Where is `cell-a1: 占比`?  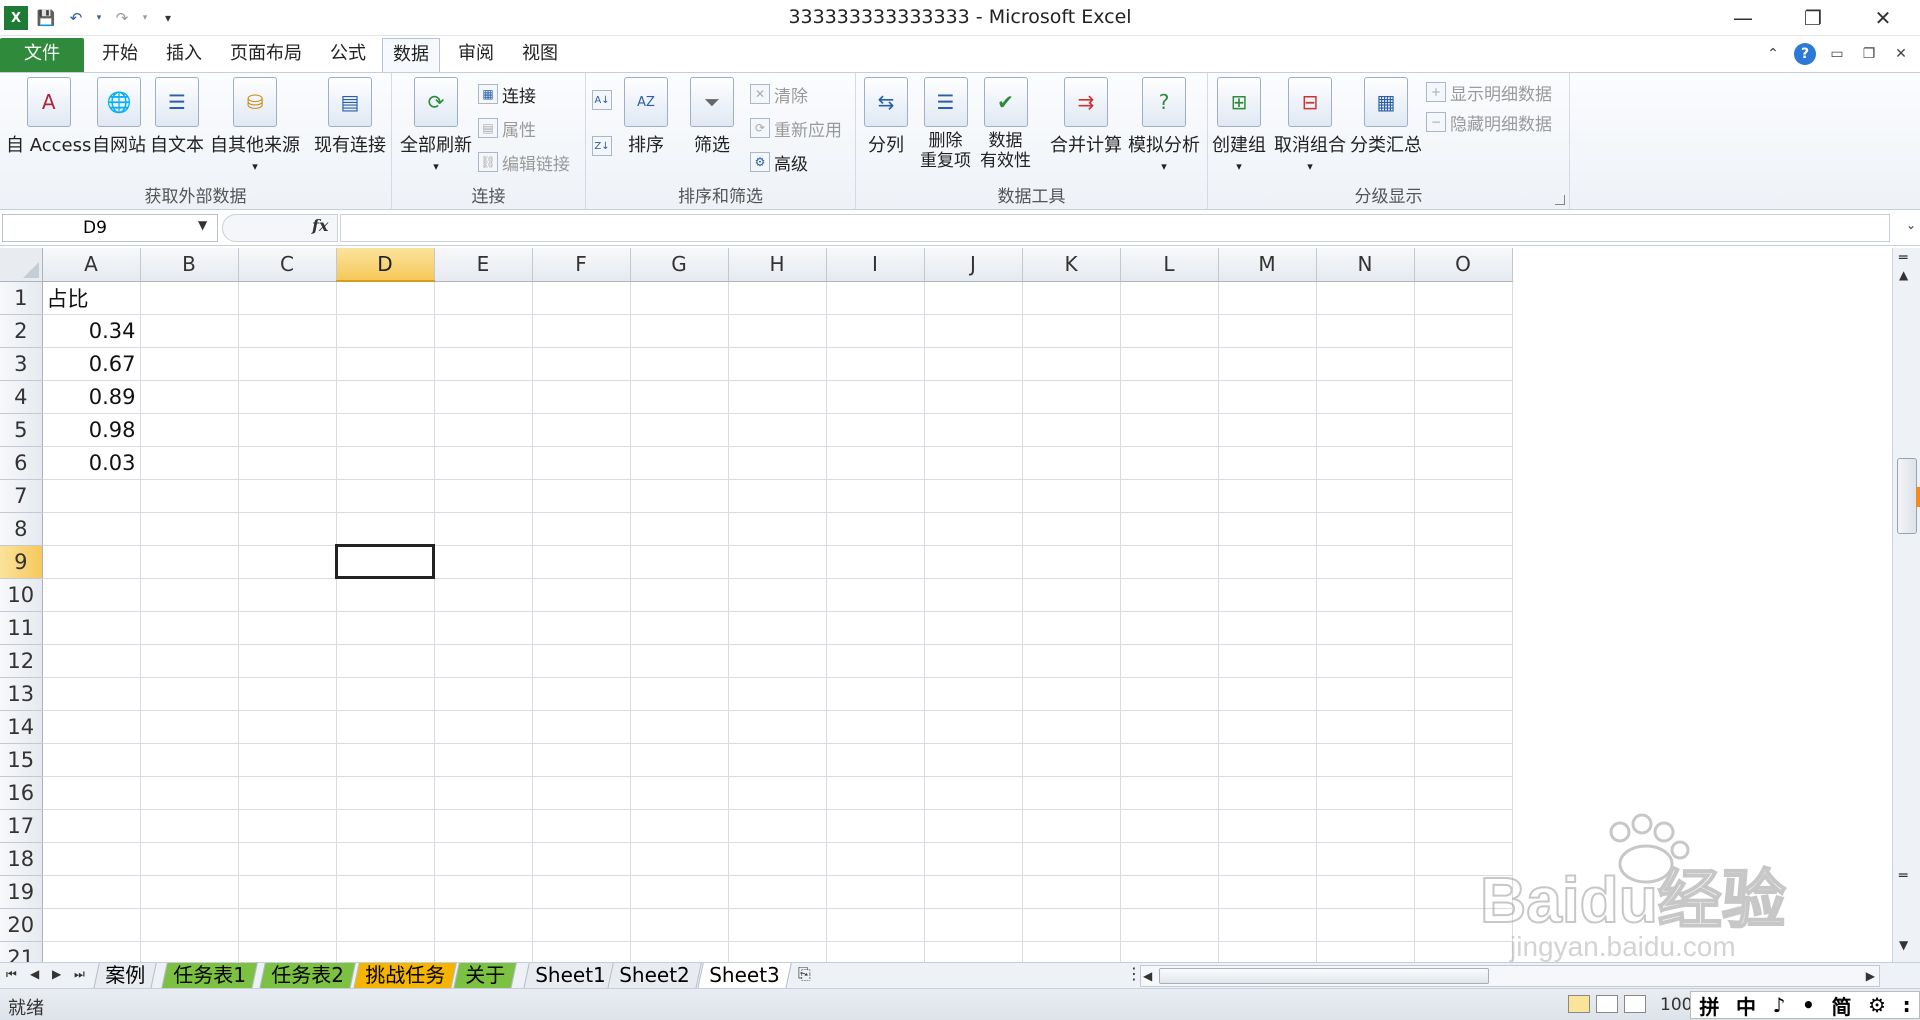 cell-a1: 占比 is located at coordinates (91, 298).